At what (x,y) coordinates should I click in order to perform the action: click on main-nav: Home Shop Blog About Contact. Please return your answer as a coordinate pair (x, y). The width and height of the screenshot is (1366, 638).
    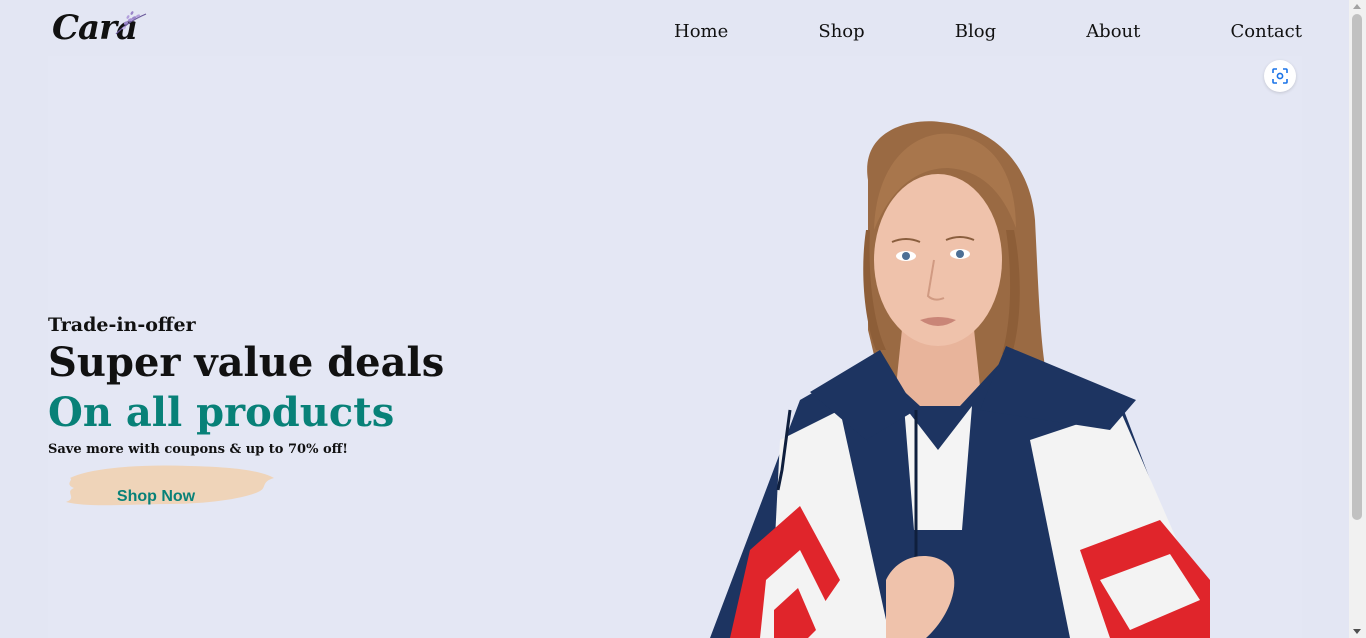
    Looking at the image, I should click on (976, 31).